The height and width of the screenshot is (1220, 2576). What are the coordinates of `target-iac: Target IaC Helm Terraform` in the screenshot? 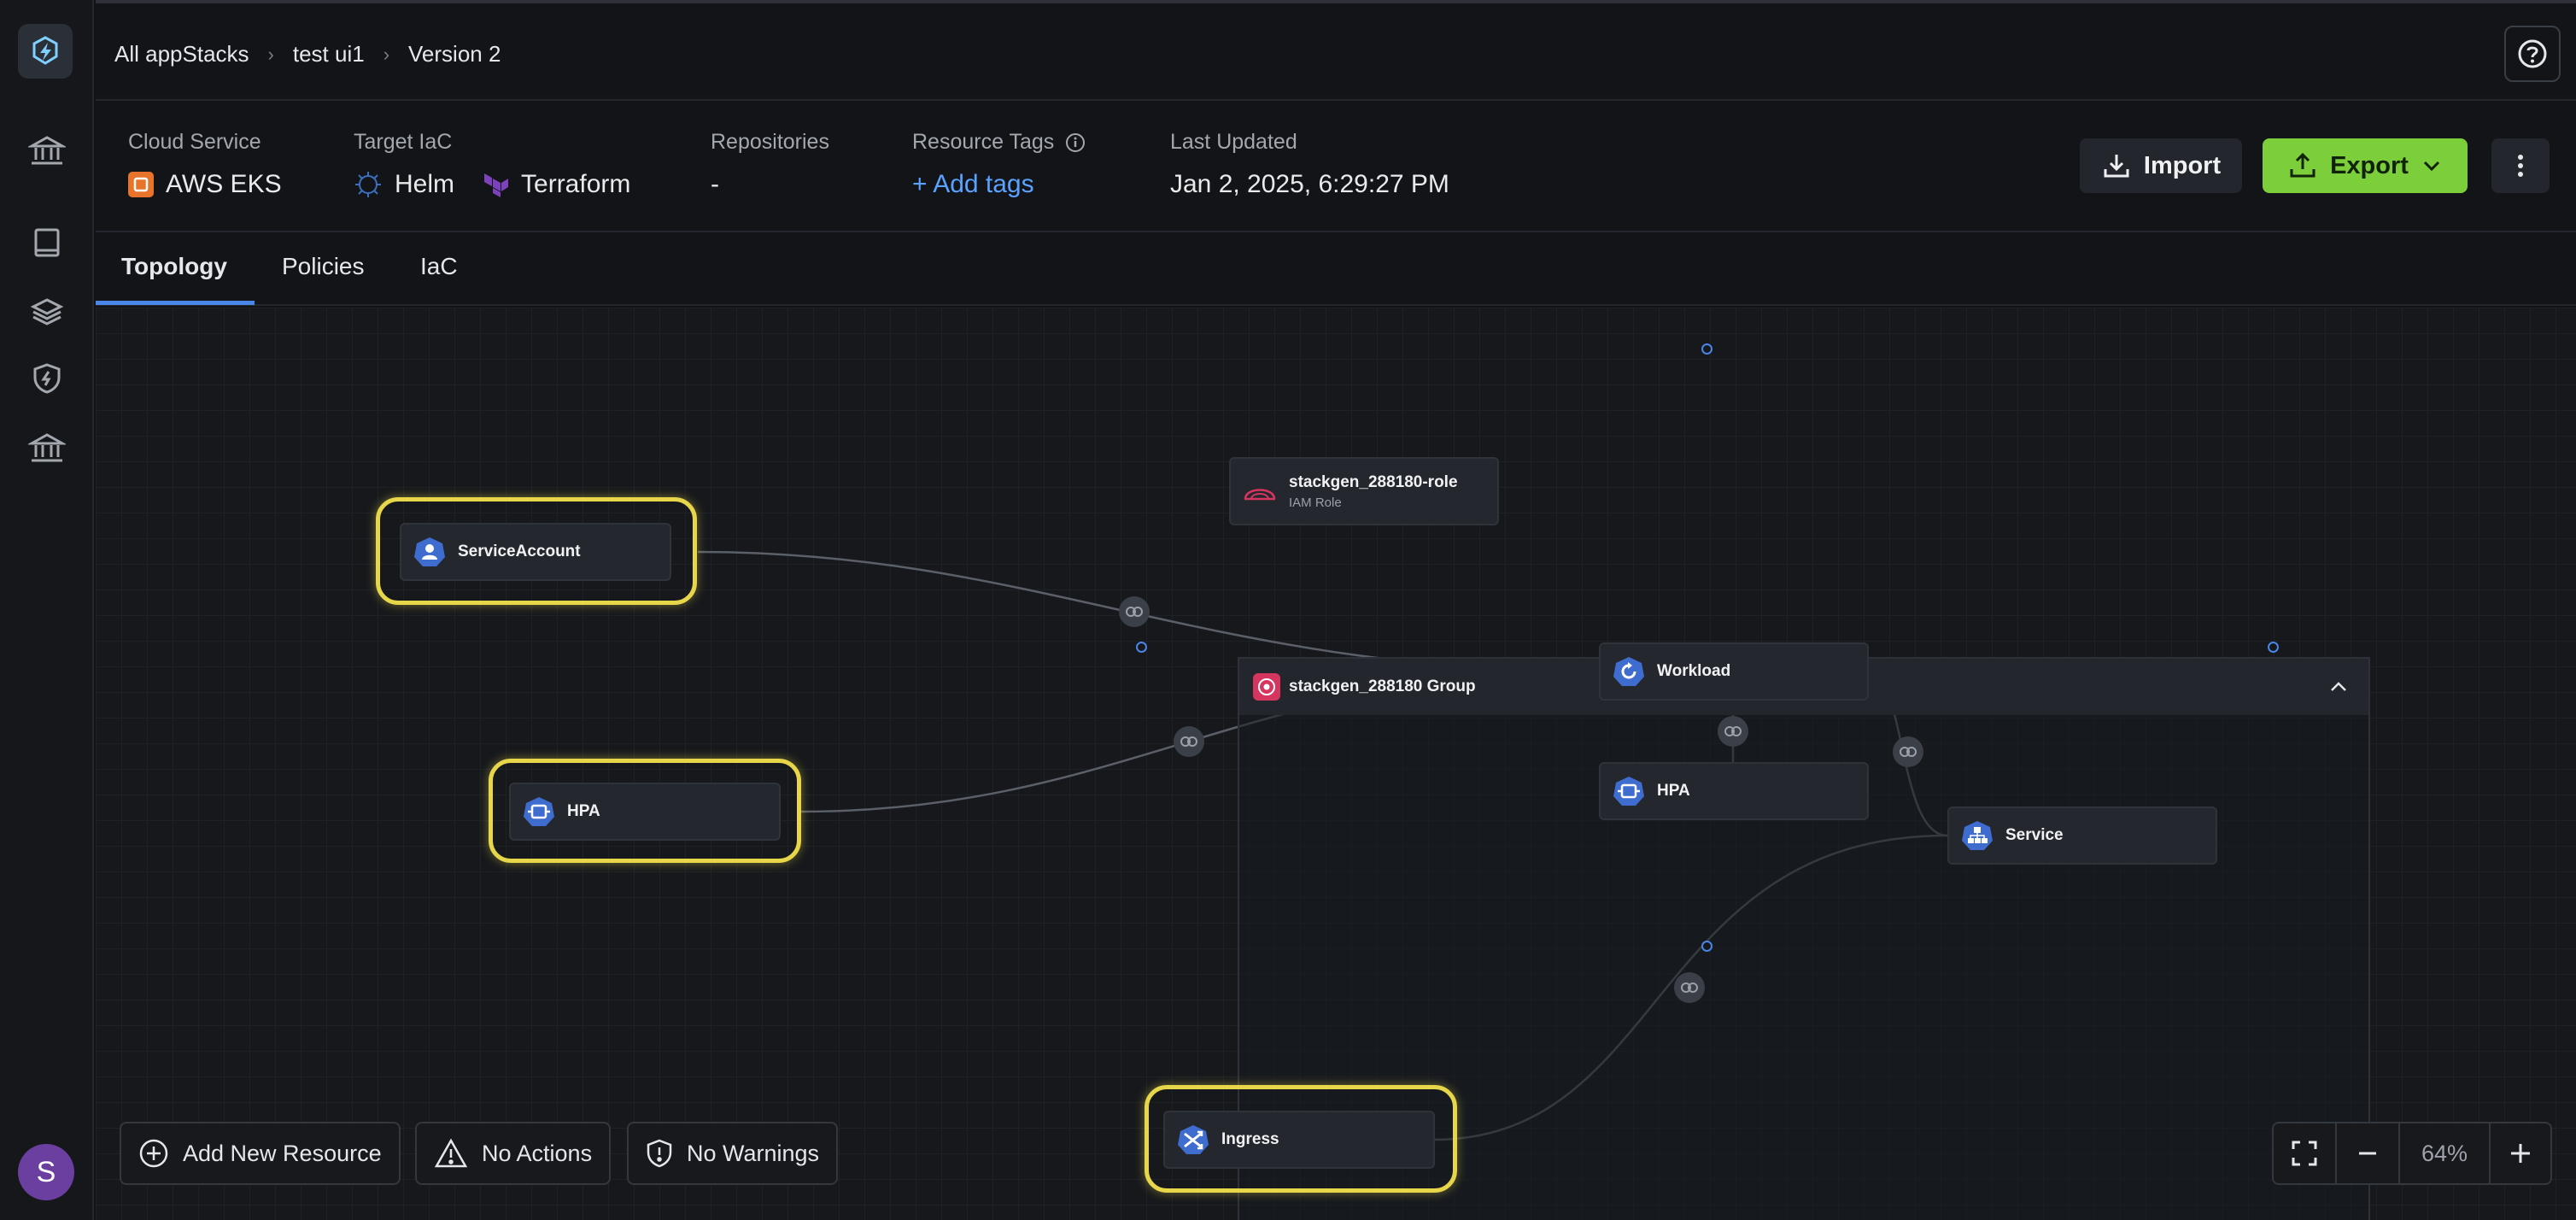 It's located at (492, 164).